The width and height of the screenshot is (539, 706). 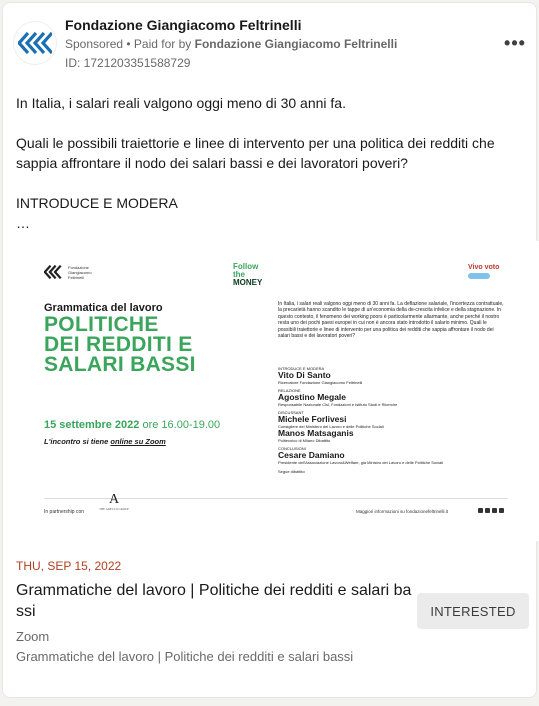 What do you see at coordinates (77, 441) in the screenshot?
I see `banner-zoom-pre: L'incontro si tiene` at bounding box center [77, 441].